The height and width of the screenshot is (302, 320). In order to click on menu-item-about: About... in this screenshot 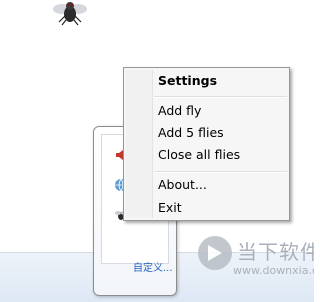, I will do `click(182, 185)`.